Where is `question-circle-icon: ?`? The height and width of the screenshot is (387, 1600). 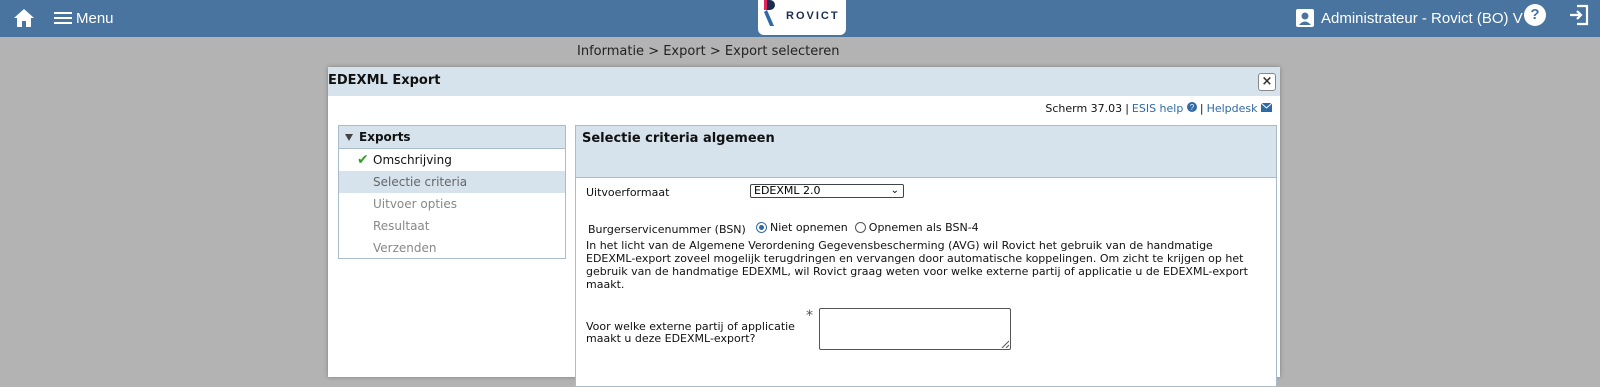 question-circle-icon: ? is located at coordinates (1191, 107).